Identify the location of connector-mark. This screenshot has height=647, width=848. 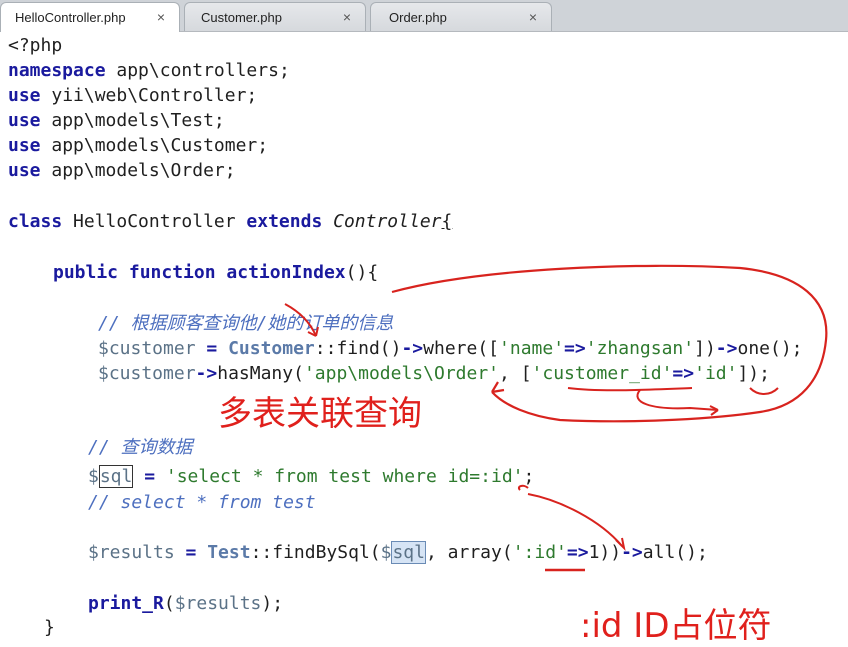
(575, 520).